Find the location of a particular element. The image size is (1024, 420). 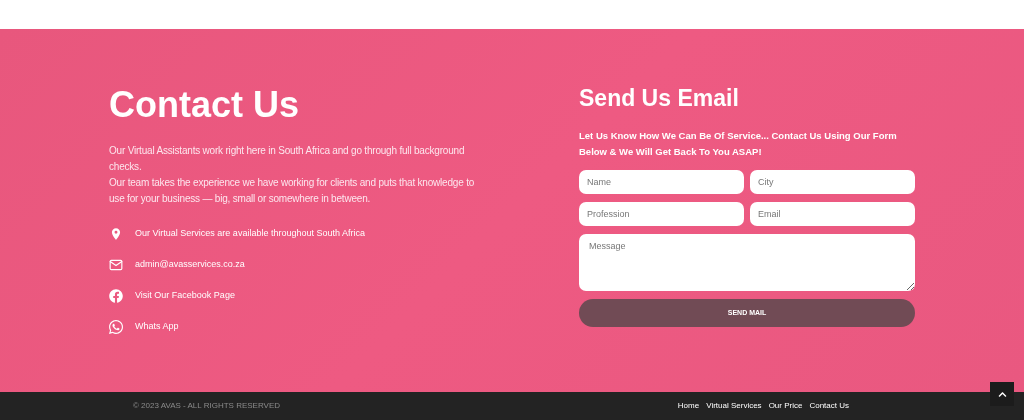

footer-link: Contact Us is located at coordinates (829, 406).